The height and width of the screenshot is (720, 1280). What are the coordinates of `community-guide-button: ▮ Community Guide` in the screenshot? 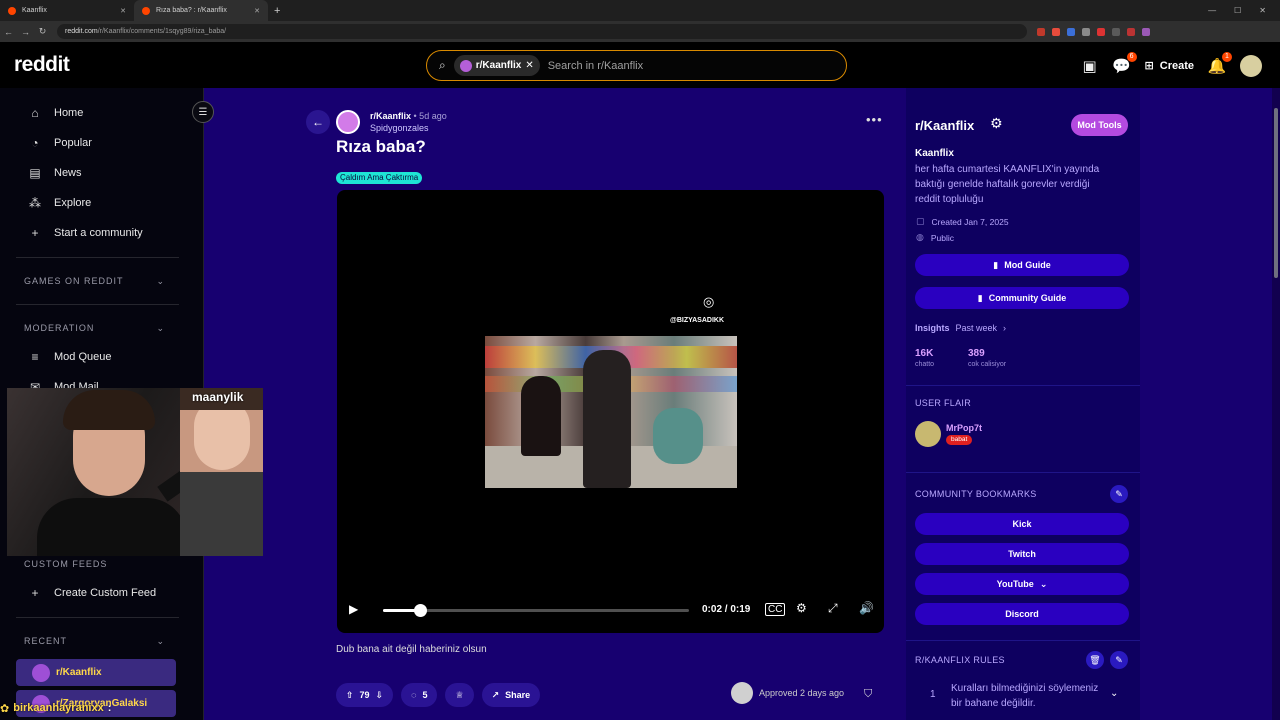 It's located at (1022, 298).